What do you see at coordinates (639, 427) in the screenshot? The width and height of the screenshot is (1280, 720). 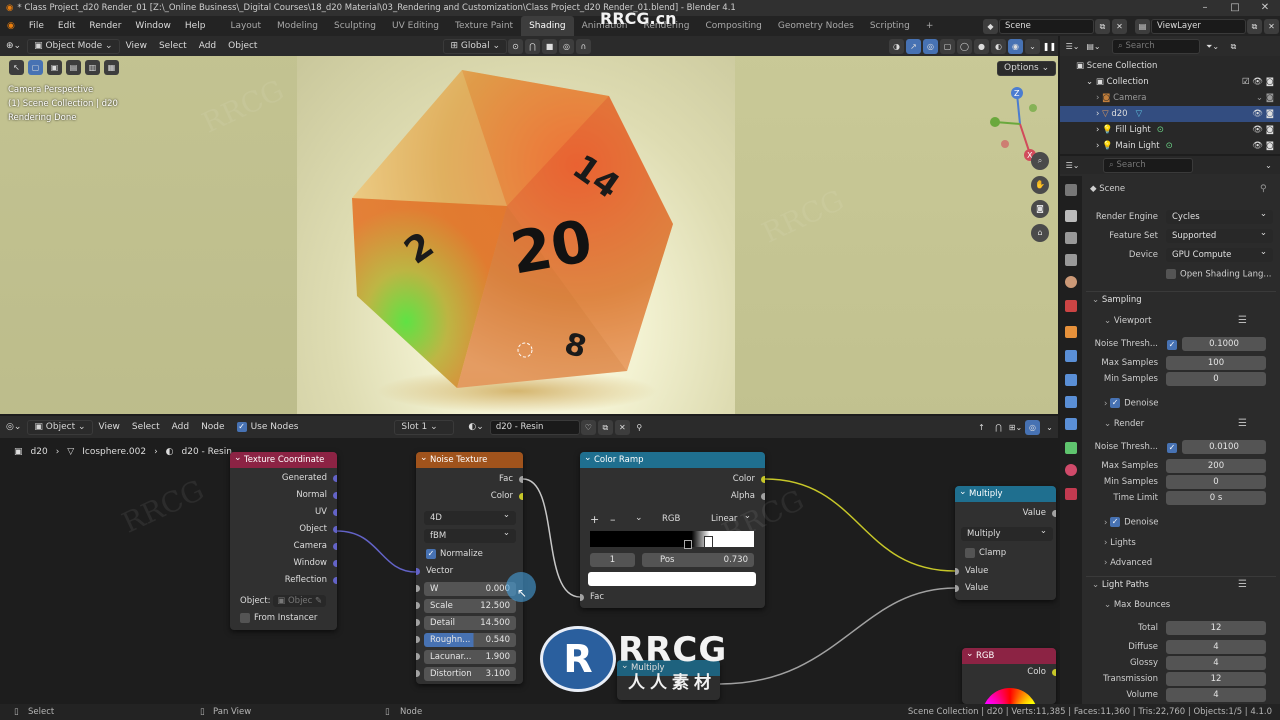 I see `pin-icon: ⚲` at bounding box center [639, 427].